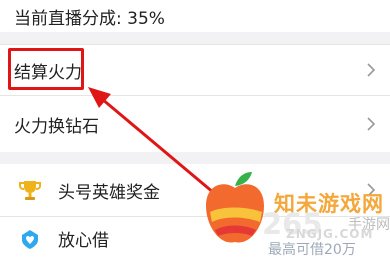  I want to click on loan-quota-text: 最高可借20万, so click(312, 250).